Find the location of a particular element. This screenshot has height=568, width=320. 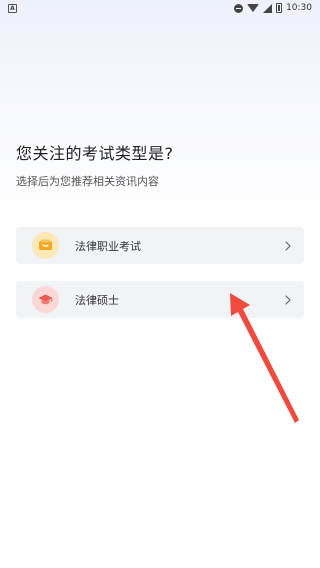

option-label: 法律职业考试 is located at coordinates (108, 246).